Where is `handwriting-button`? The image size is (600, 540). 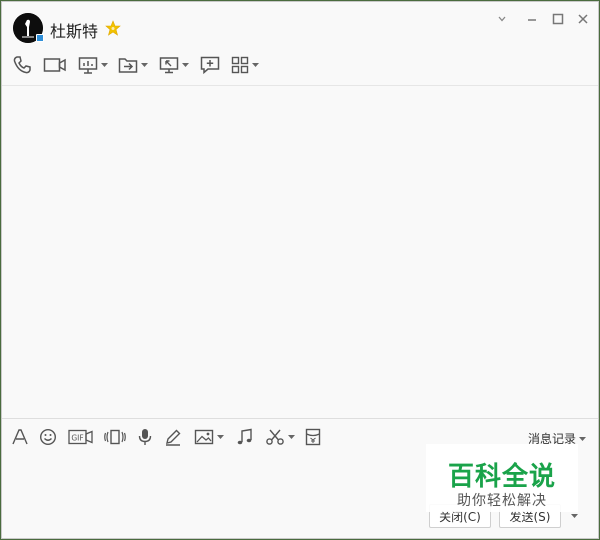 handwriting-button is located at coordinates (173, 437).